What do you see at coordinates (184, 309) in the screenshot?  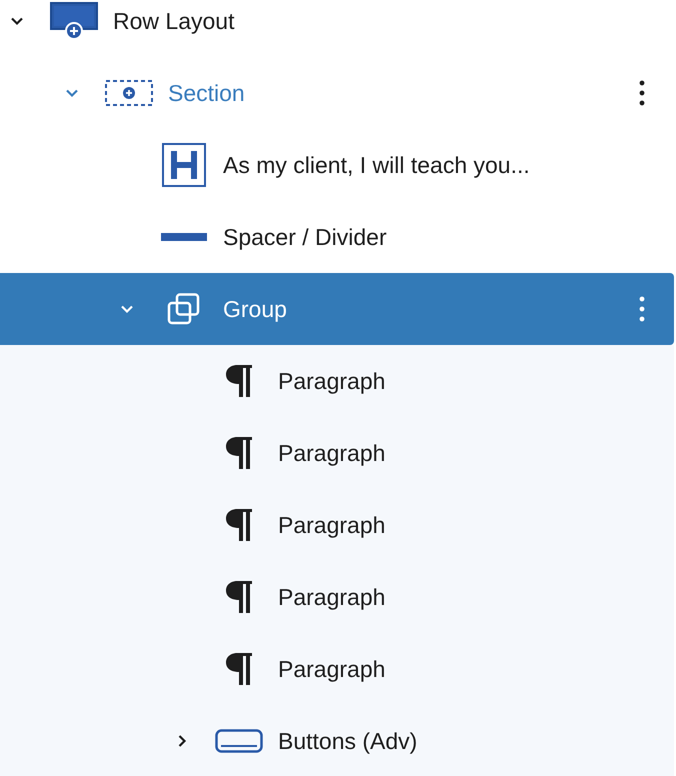 I see `group-icon` at bounding box center [184, 309].